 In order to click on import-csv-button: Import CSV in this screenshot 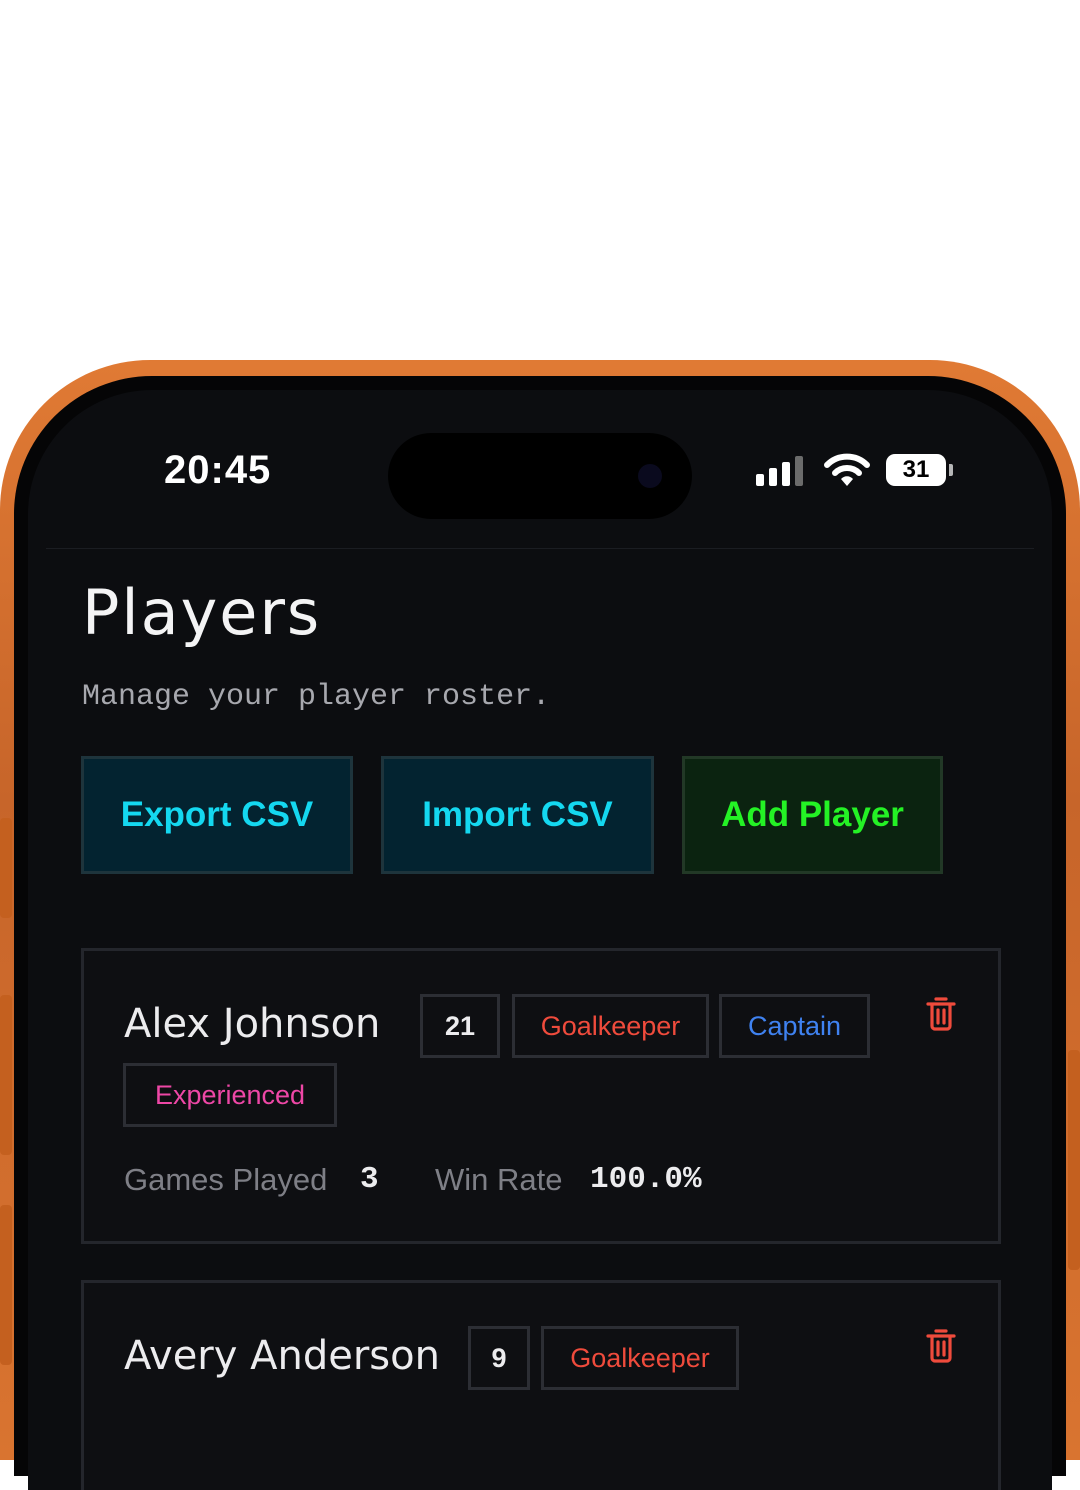, I will do `click(517, 815)`.